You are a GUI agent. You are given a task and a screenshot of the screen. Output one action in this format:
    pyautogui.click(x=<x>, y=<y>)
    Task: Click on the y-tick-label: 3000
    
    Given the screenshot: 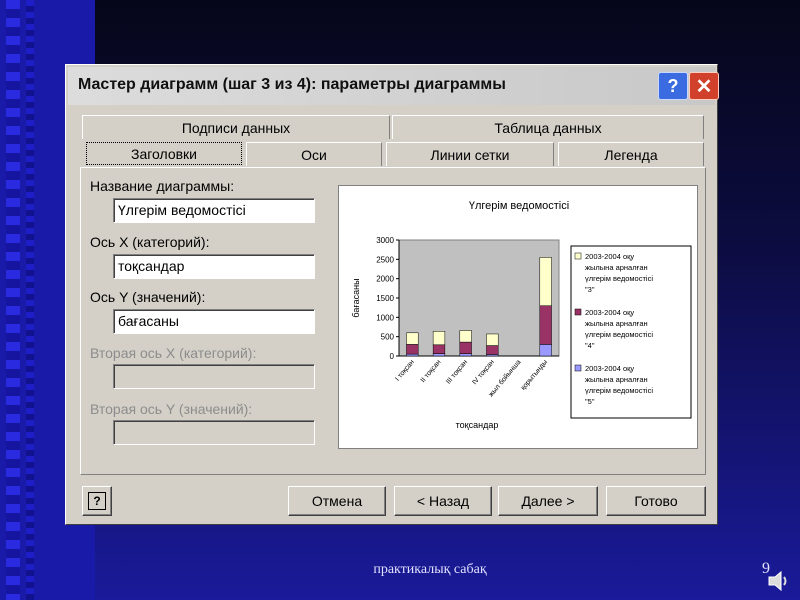 What is the action you would take?
    pyautogui.click(x=385, y=240)
    